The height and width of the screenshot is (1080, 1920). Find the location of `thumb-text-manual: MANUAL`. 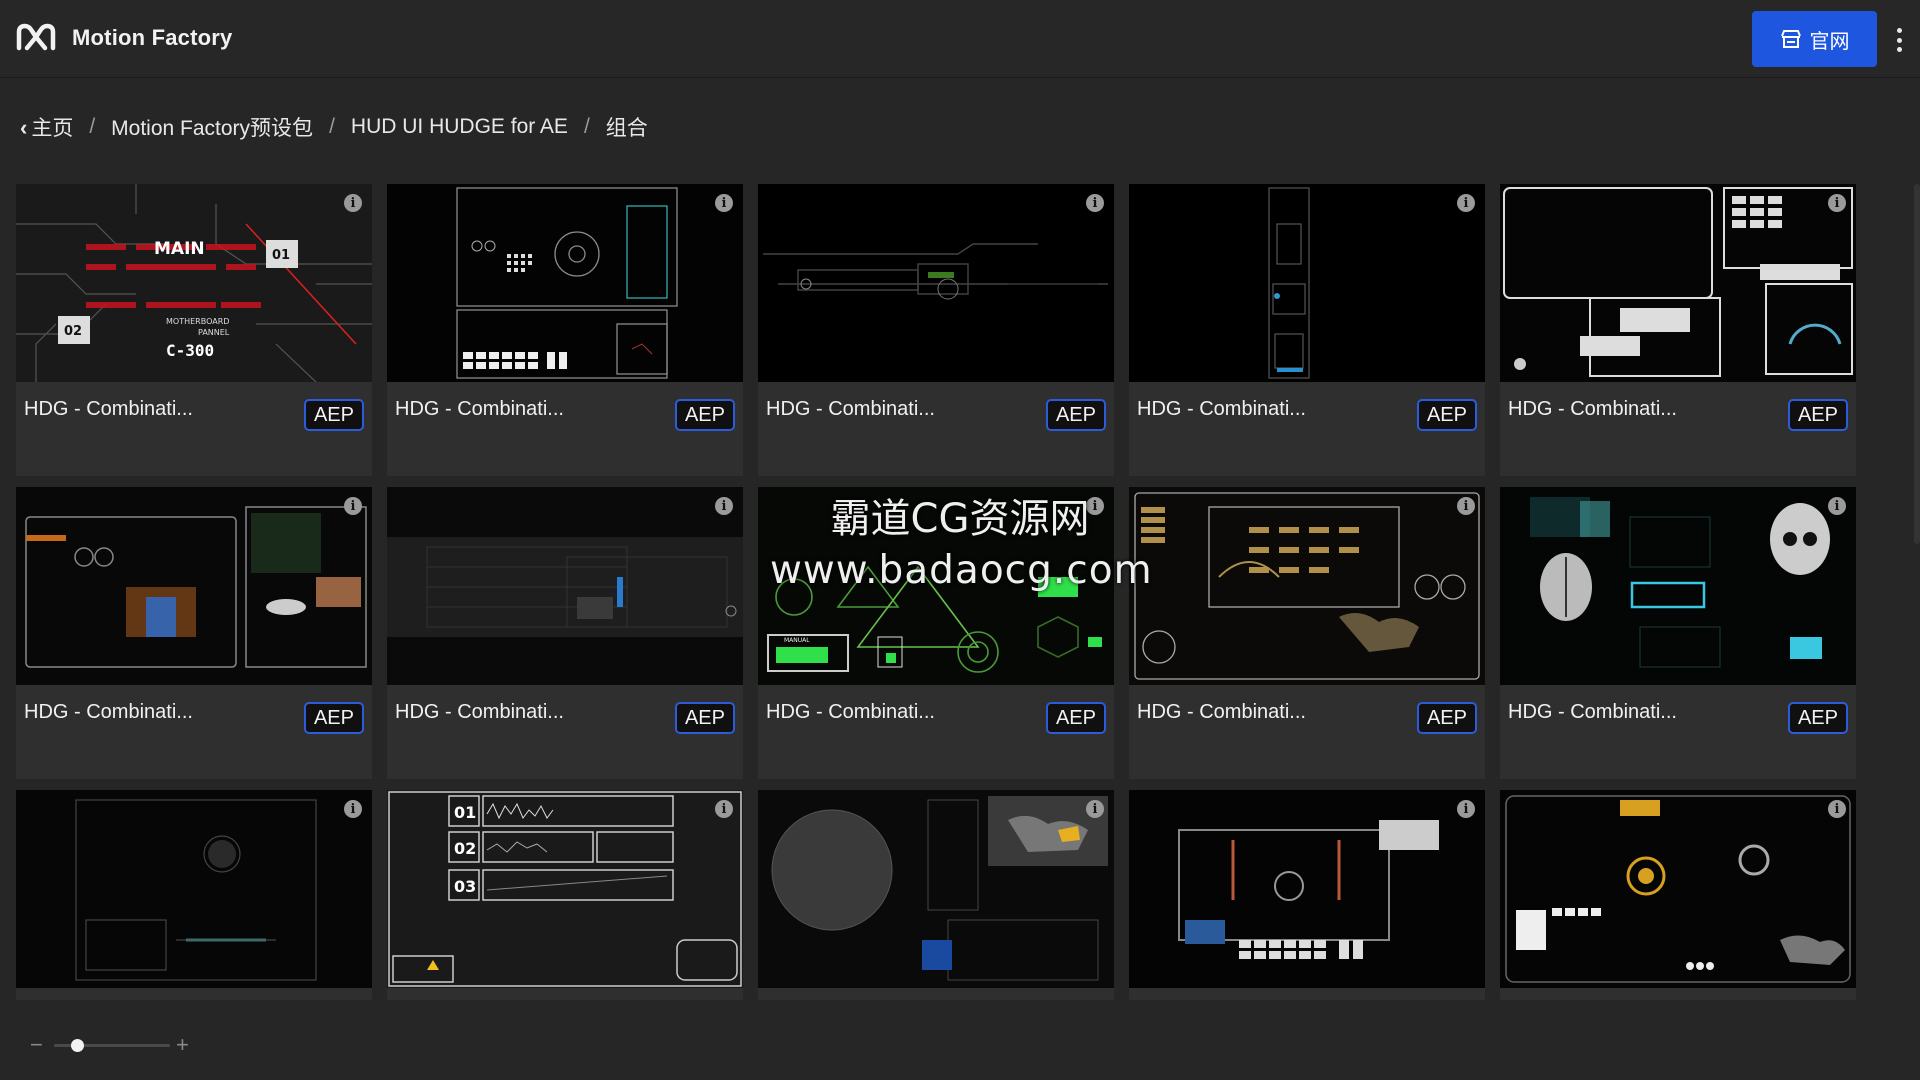

thumb-text-manual: MANUAL is located at coordinates (797, 640).